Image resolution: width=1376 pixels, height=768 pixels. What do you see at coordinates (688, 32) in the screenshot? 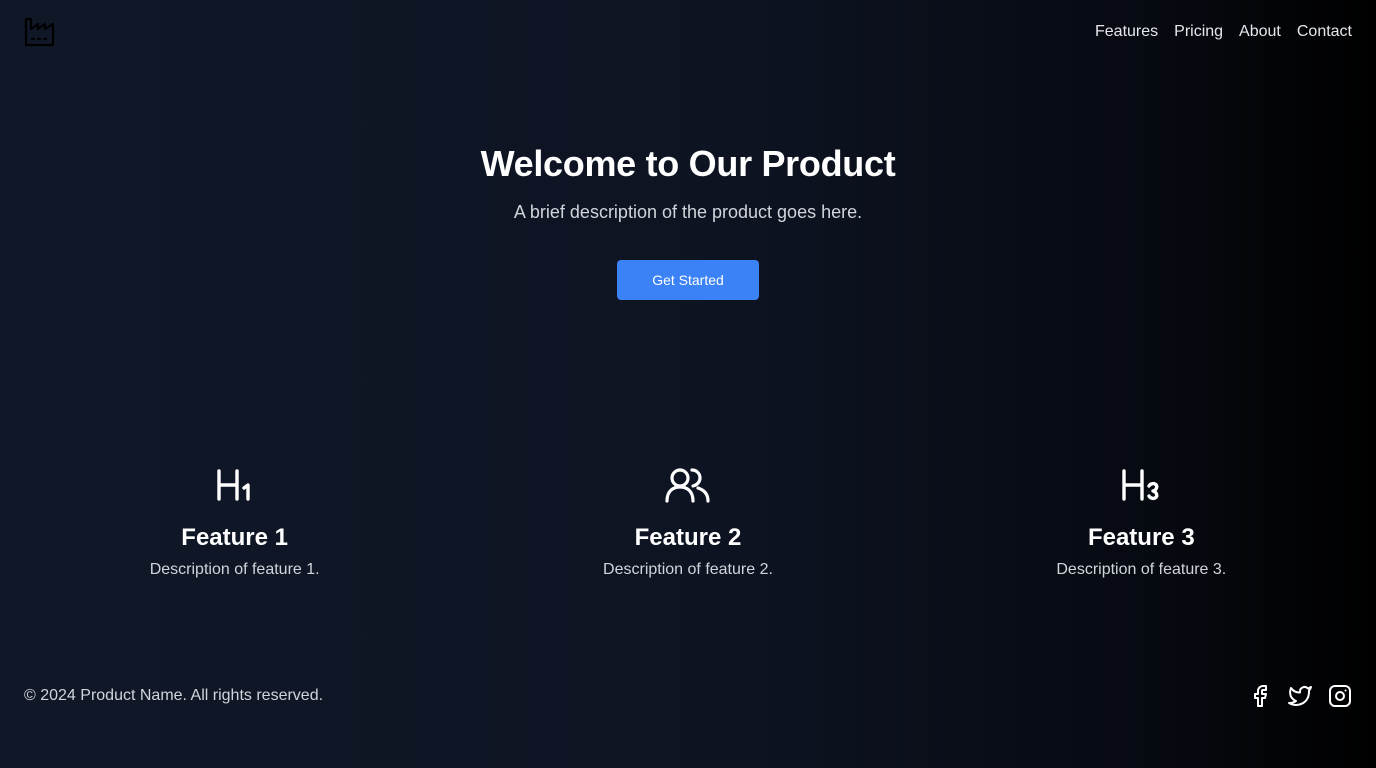
I see `site-header: Features Pricing About Contact` at bounding box center [688, 32].